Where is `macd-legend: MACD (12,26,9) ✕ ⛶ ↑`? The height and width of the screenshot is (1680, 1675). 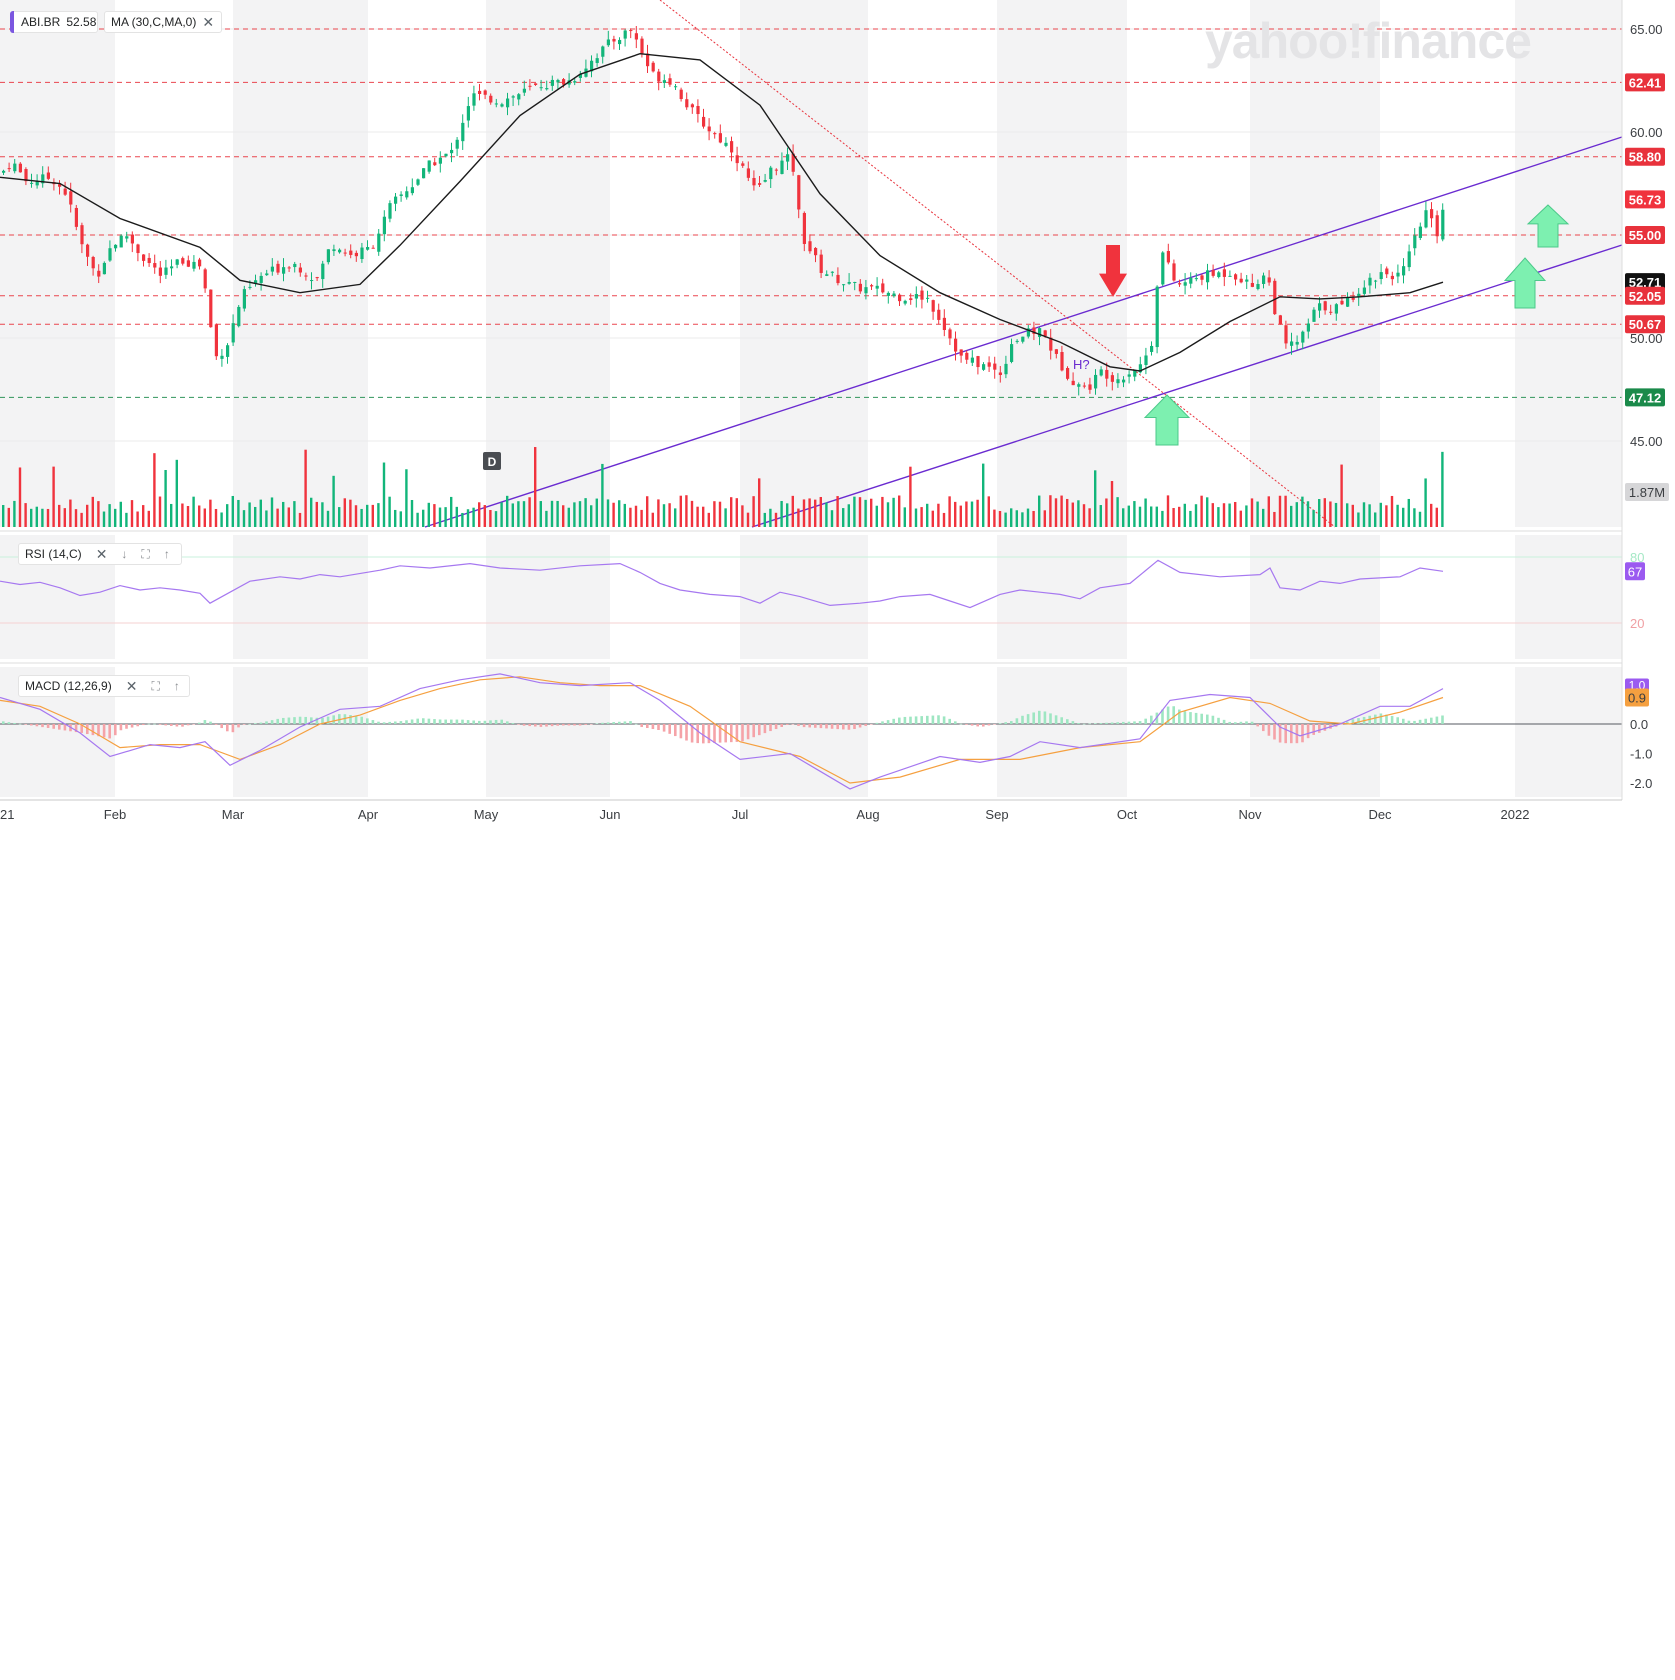 macd-legend: MACD (12,26,9) ✕ ⛶ ↑ is located at coordinates (104, 686).